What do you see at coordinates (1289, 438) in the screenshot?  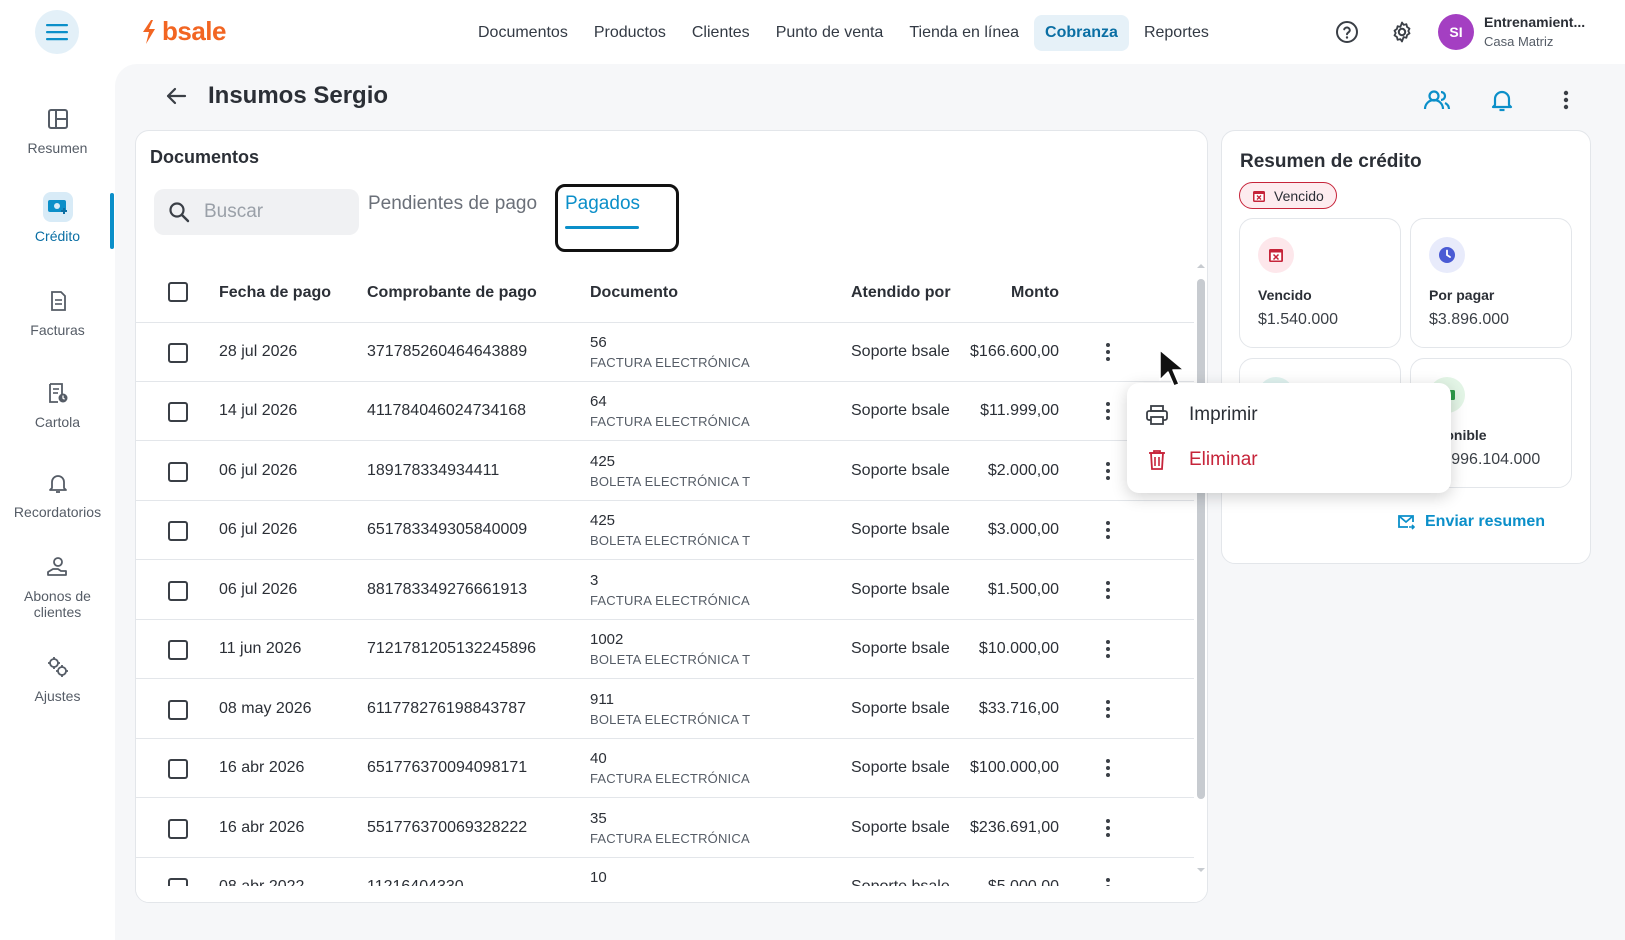 I see `row-action-menu: Imprimir Eliminar` at bounding box center [1289, 438].